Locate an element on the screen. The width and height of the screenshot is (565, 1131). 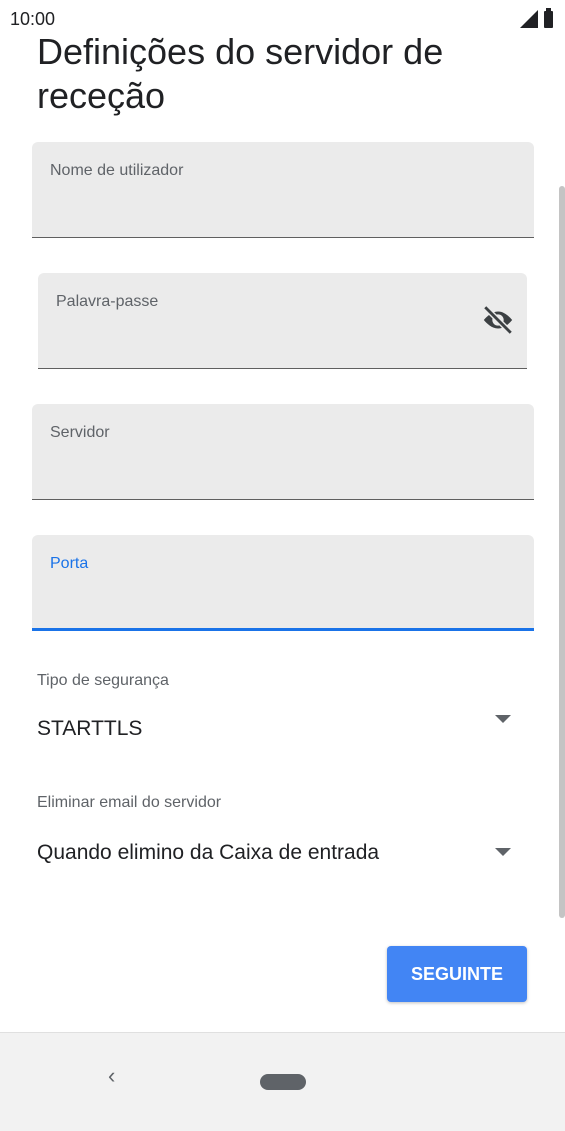
delete-email-select: Quando elimino da Caixa de entrada is located at coordinates (283, 854).